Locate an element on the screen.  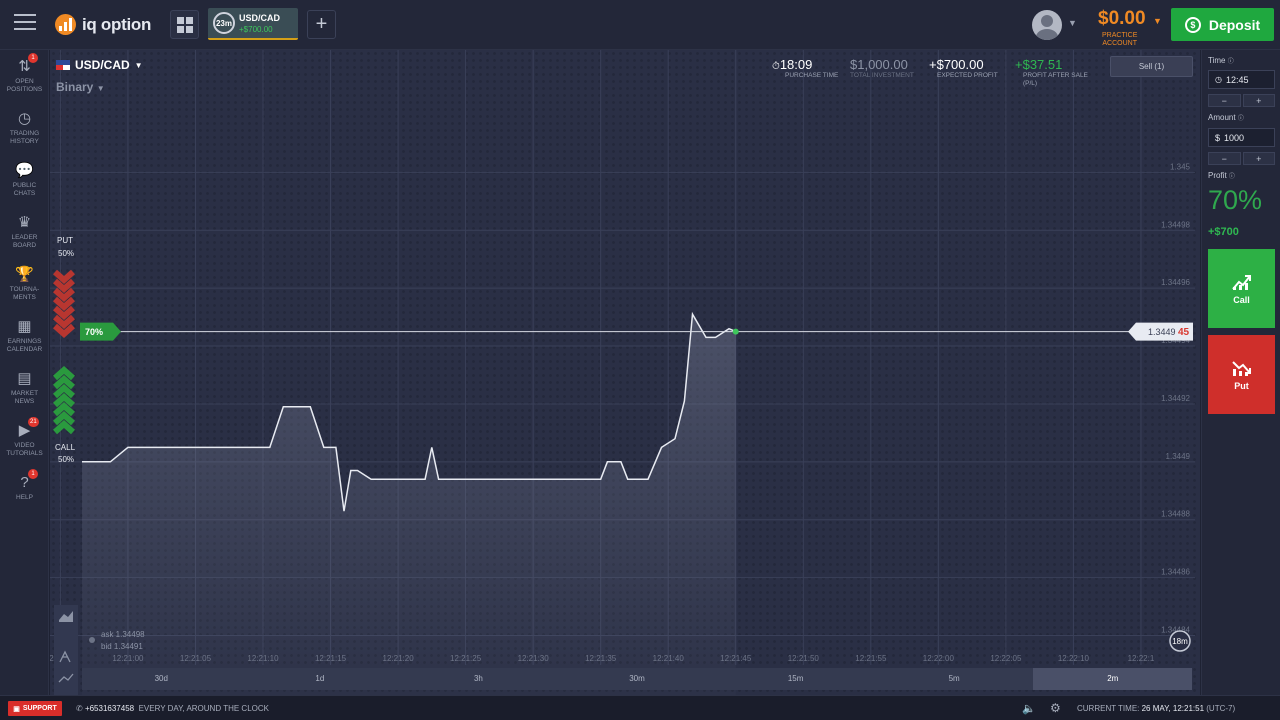
logo: iq option is located at coordinates (103, 24).